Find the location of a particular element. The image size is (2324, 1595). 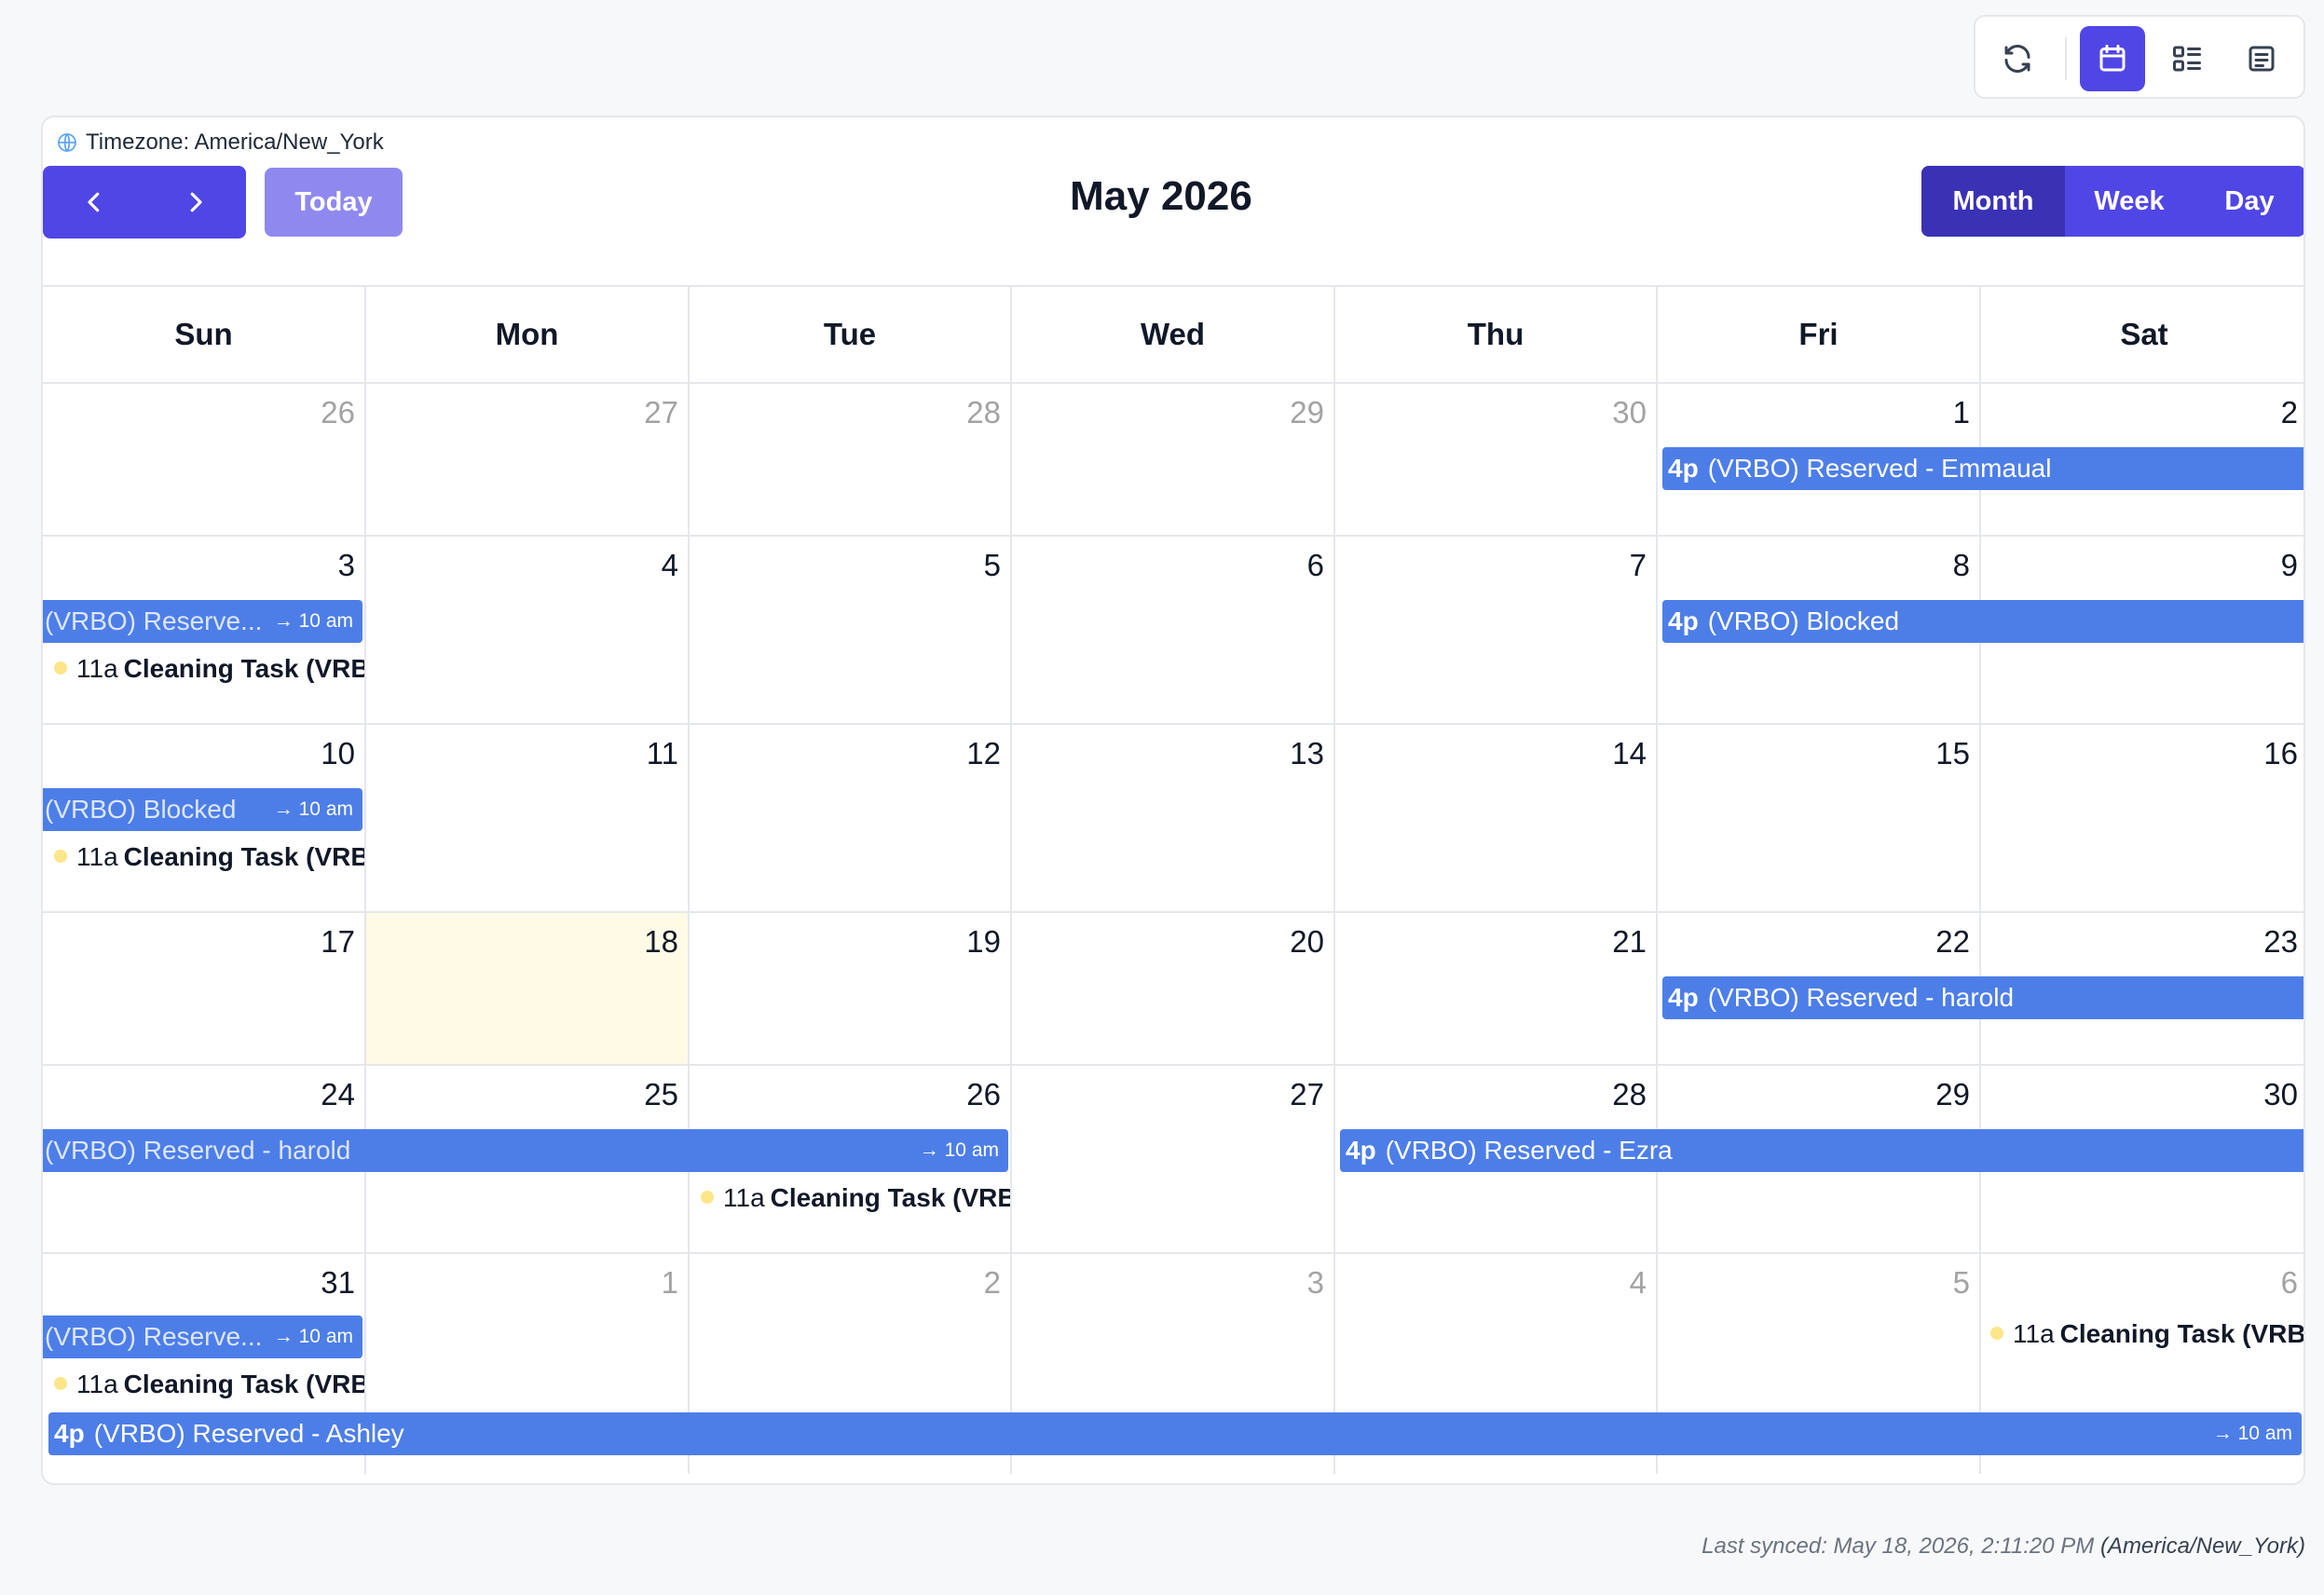

day-number: 18 is located at coordinates (661, 941).